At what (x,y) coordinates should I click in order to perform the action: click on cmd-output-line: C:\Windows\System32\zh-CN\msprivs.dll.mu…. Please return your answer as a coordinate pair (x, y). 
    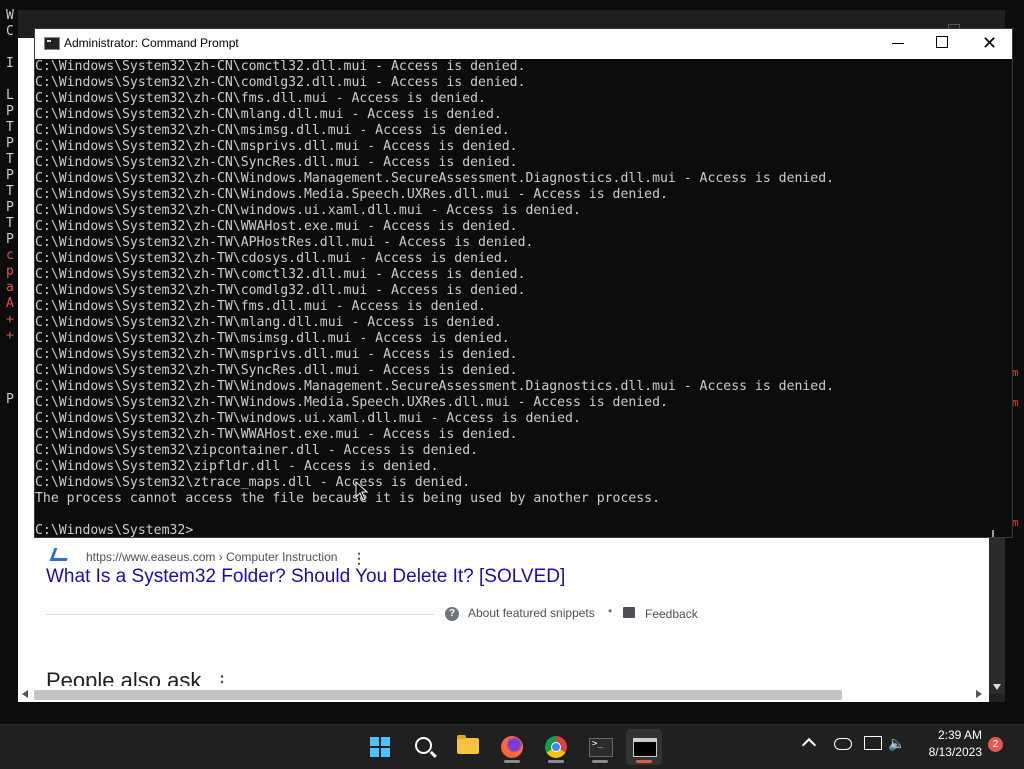
    Looking at the image, I should click on (276, 146).